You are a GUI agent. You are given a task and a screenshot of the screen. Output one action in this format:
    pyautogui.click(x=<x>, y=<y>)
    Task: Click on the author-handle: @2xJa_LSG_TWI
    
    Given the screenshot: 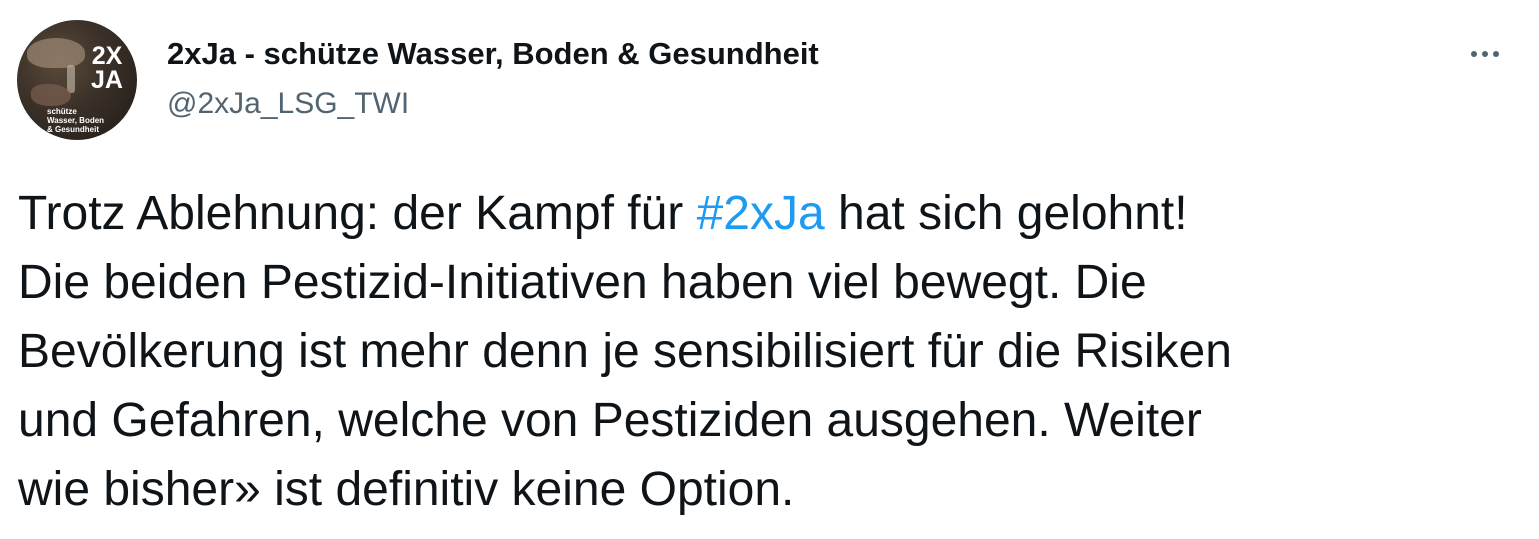 What is the action you would take?
    pyautogui.click(x=288, y=104)
    